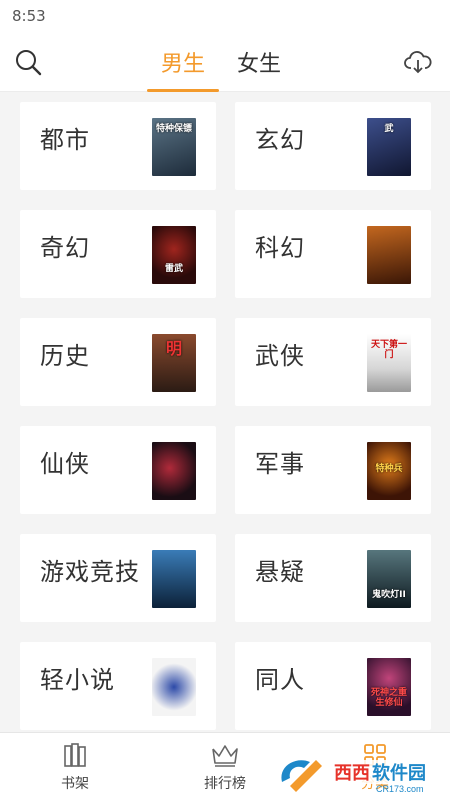  What do you see at coordinates (173, 129) in the screenshot?
I see `cover-title: 特种保镖` at bounding box center [173, 129].